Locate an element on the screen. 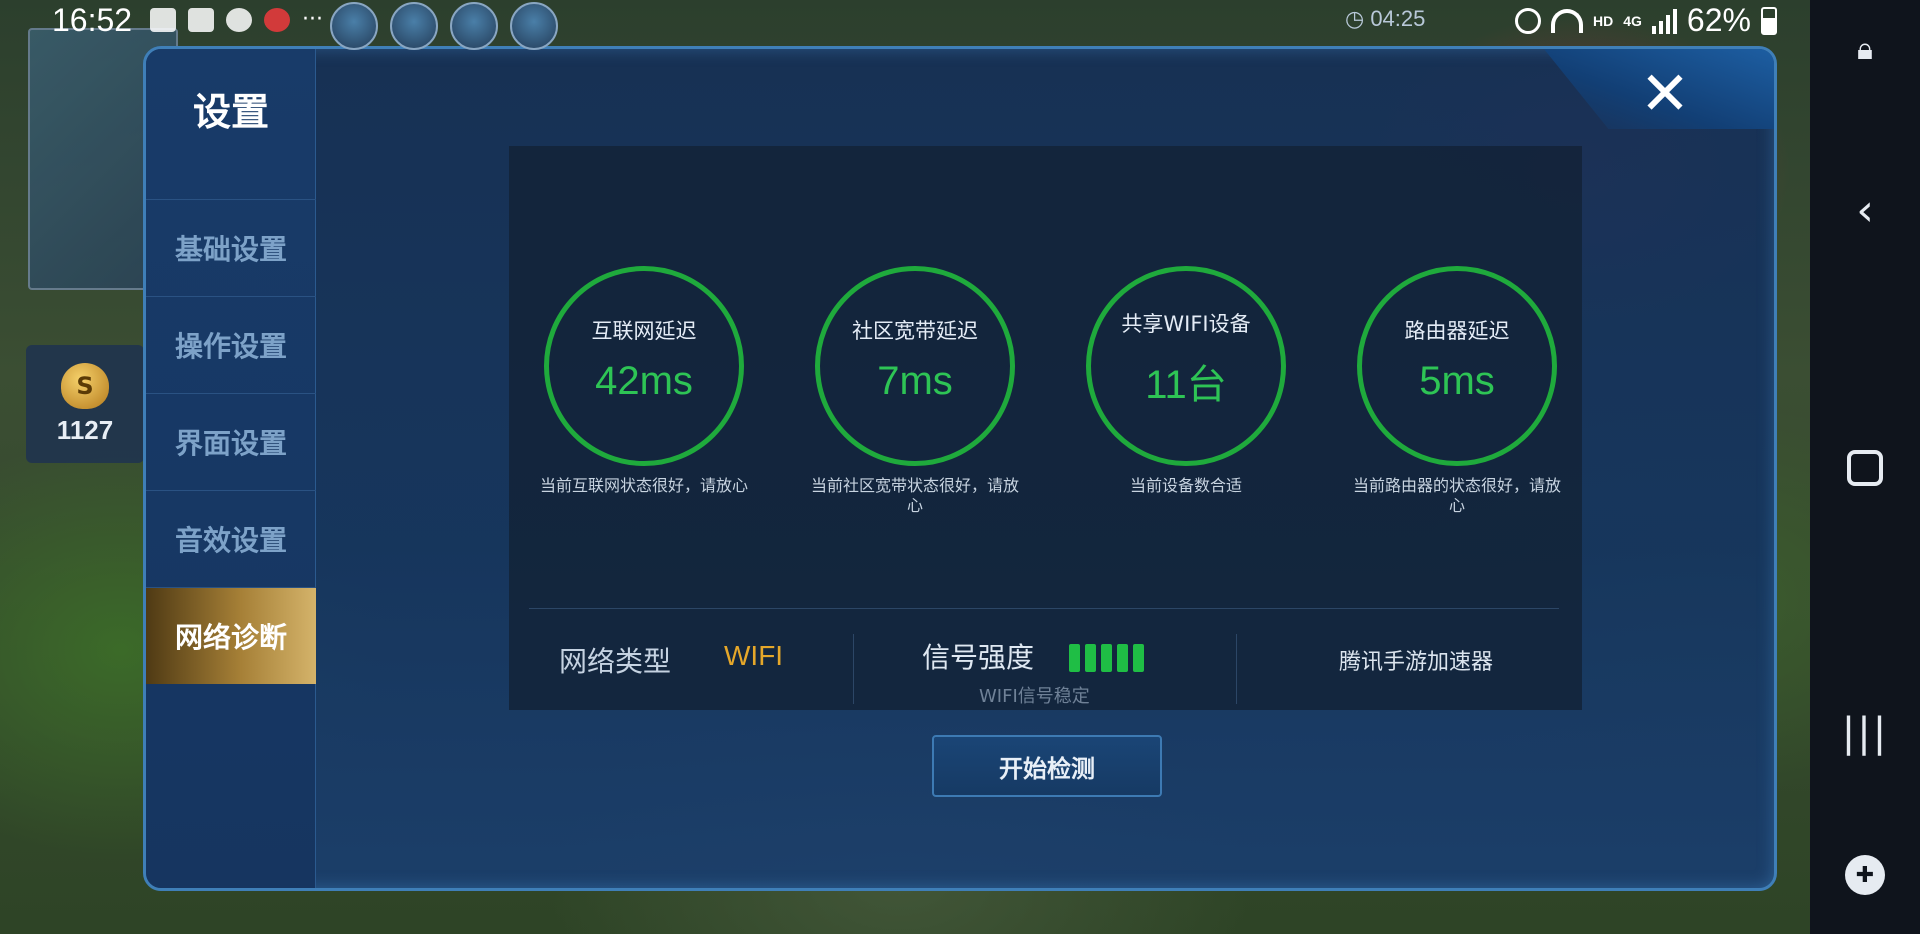 Image resolution: width=1920 pixels, height=934 pixels. tab-control-settings: 操作设置 is located at coordinates (231, 344).